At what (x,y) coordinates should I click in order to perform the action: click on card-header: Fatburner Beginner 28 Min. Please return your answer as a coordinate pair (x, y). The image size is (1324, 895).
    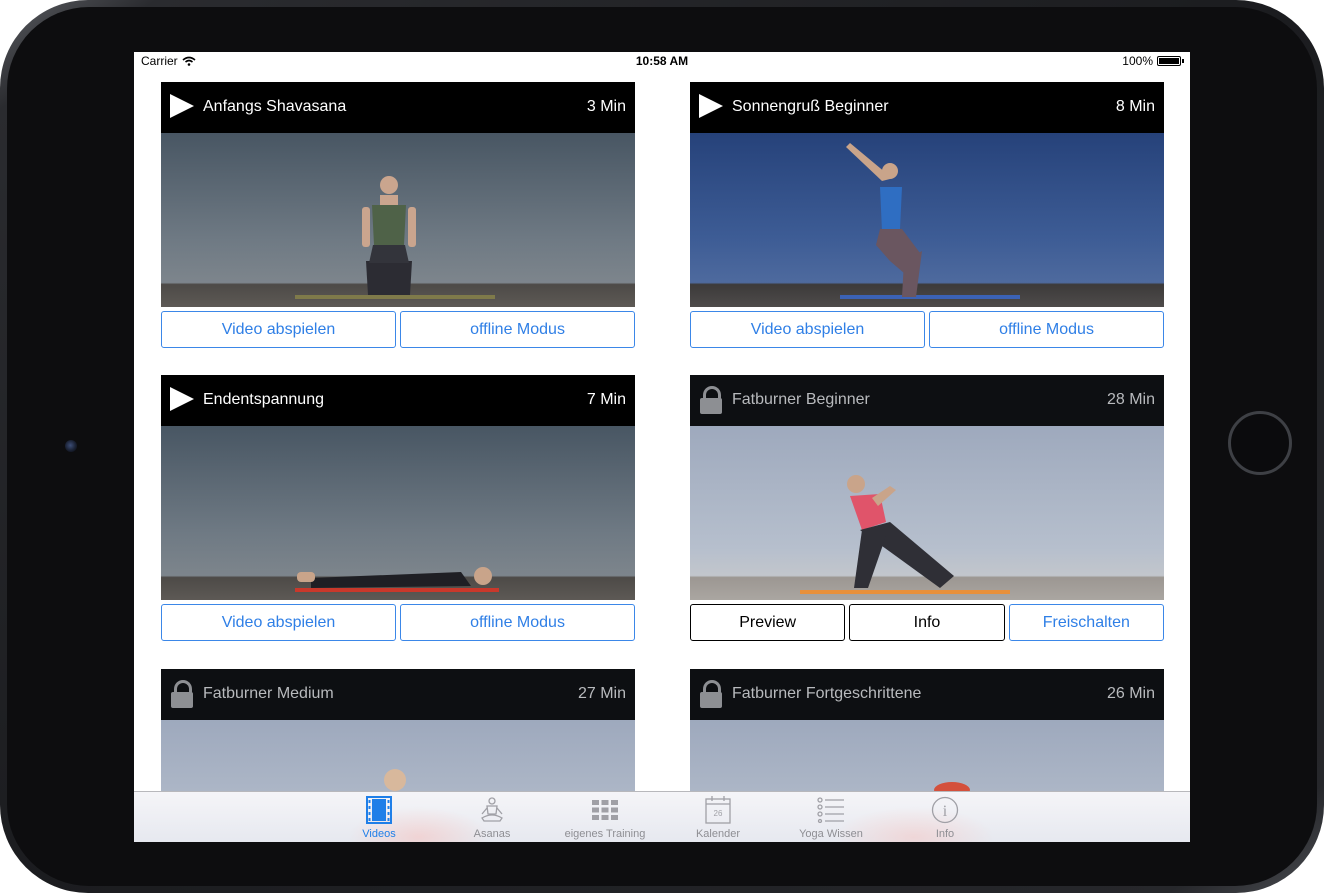
    Looking at the image, I should click on (927, 400).